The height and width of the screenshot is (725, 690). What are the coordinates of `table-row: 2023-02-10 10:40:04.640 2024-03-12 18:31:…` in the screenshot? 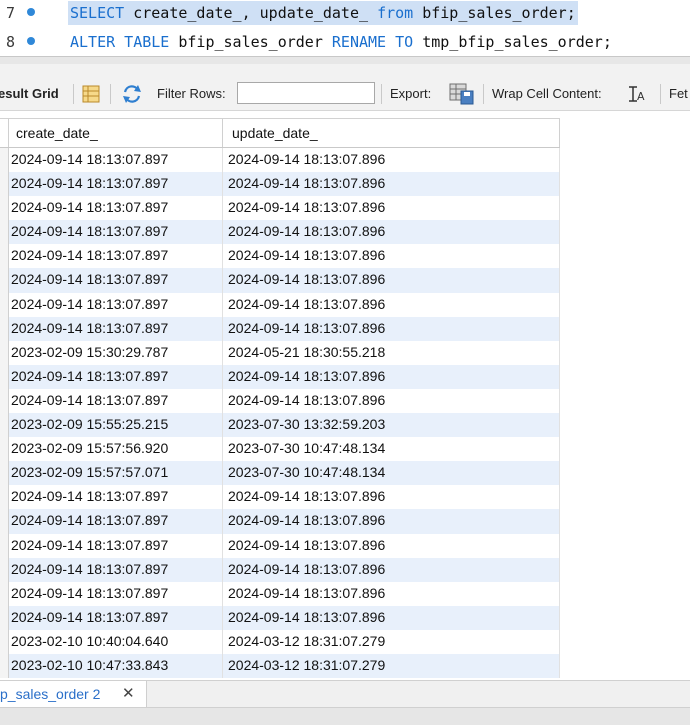 It's located at (280, 641).